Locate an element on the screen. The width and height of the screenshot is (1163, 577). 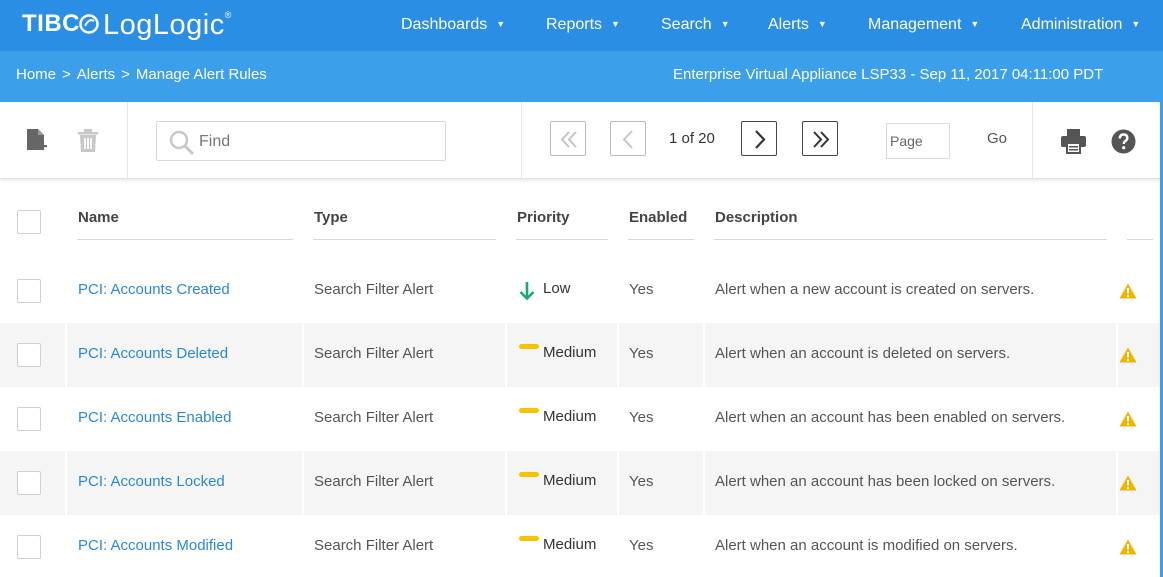
search-box is located at coordinates (301, 141).